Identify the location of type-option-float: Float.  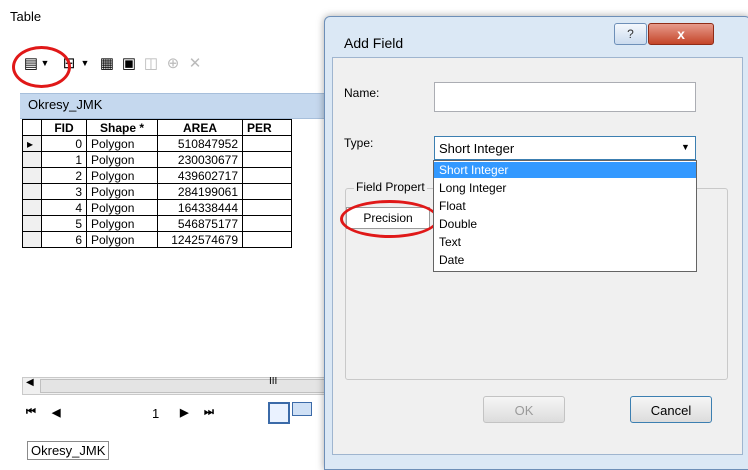
(565, 206).